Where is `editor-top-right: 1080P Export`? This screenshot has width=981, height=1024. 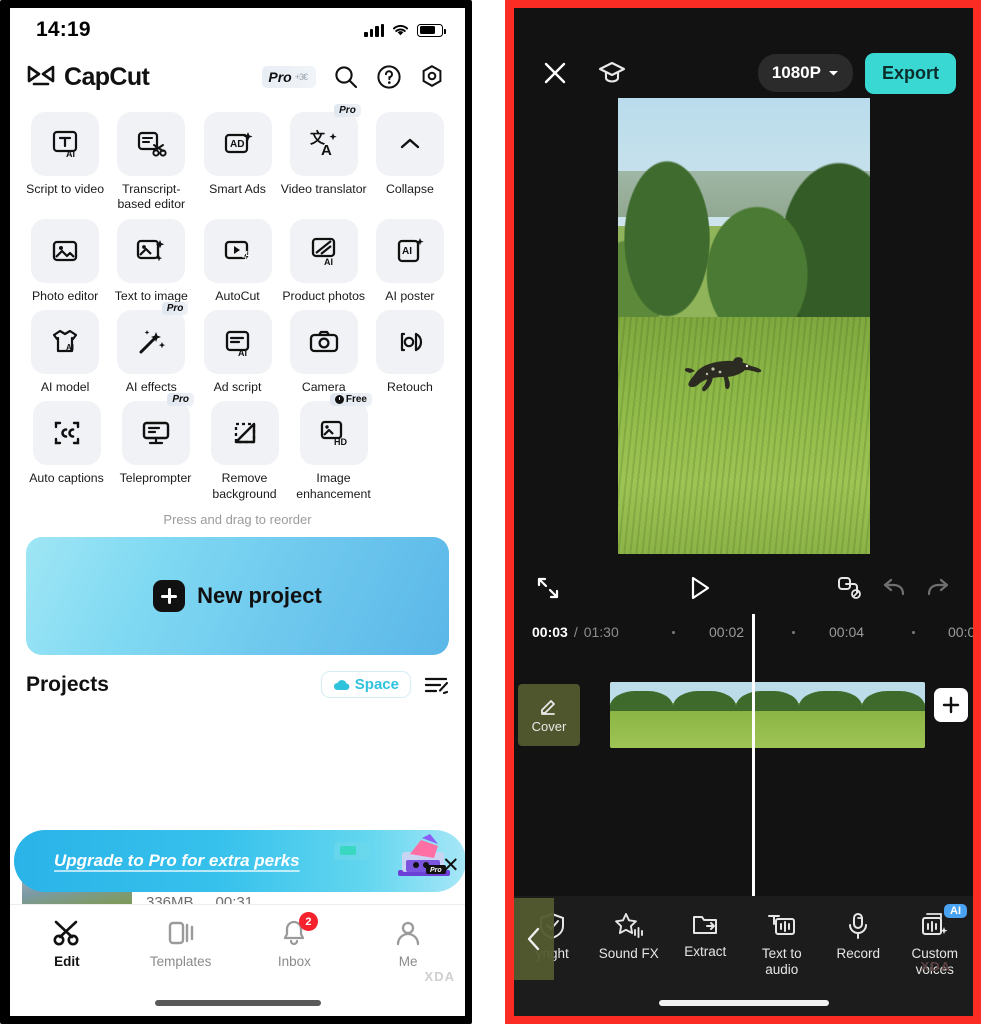 editor-top-right: 1080P Export is located at coordinates (856, 73).